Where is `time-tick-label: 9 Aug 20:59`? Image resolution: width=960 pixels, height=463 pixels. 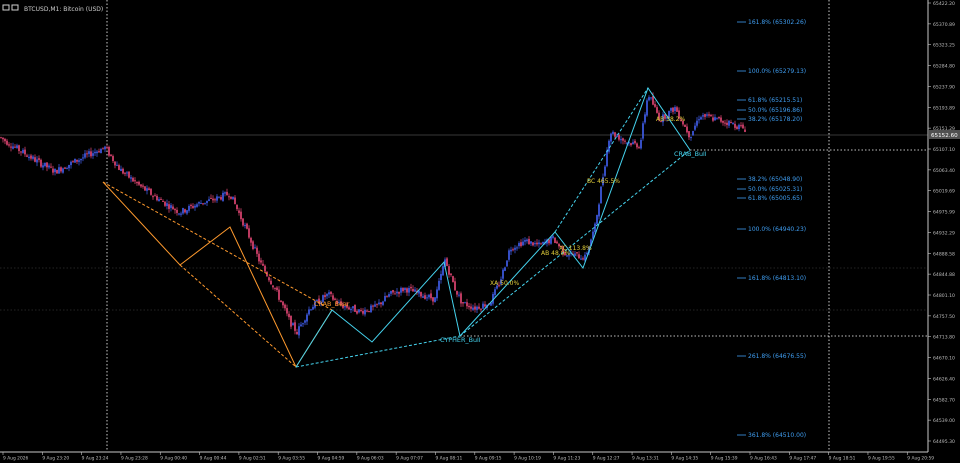 time-tick-label: 9 Aug 20:59 is located at coordinates (920, 459).